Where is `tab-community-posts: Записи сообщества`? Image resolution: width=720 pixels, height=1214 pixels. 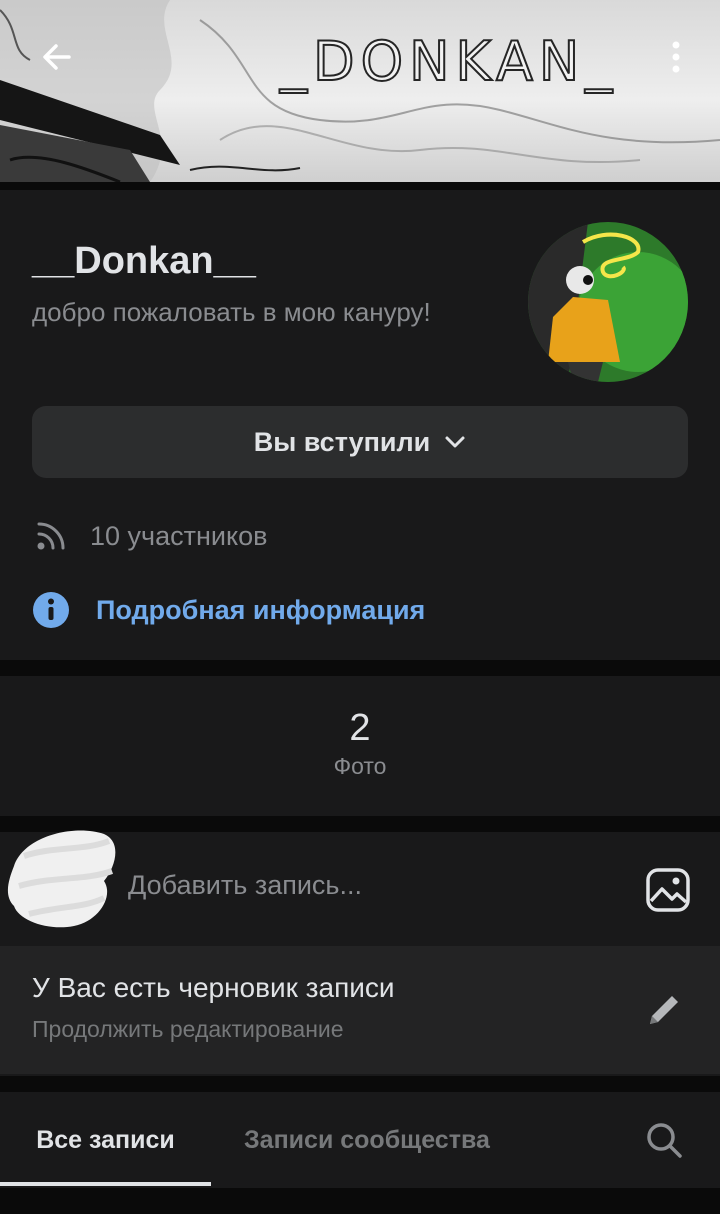 tab-community-posts: Записи сообщества is located at coordinates (367, 1140).